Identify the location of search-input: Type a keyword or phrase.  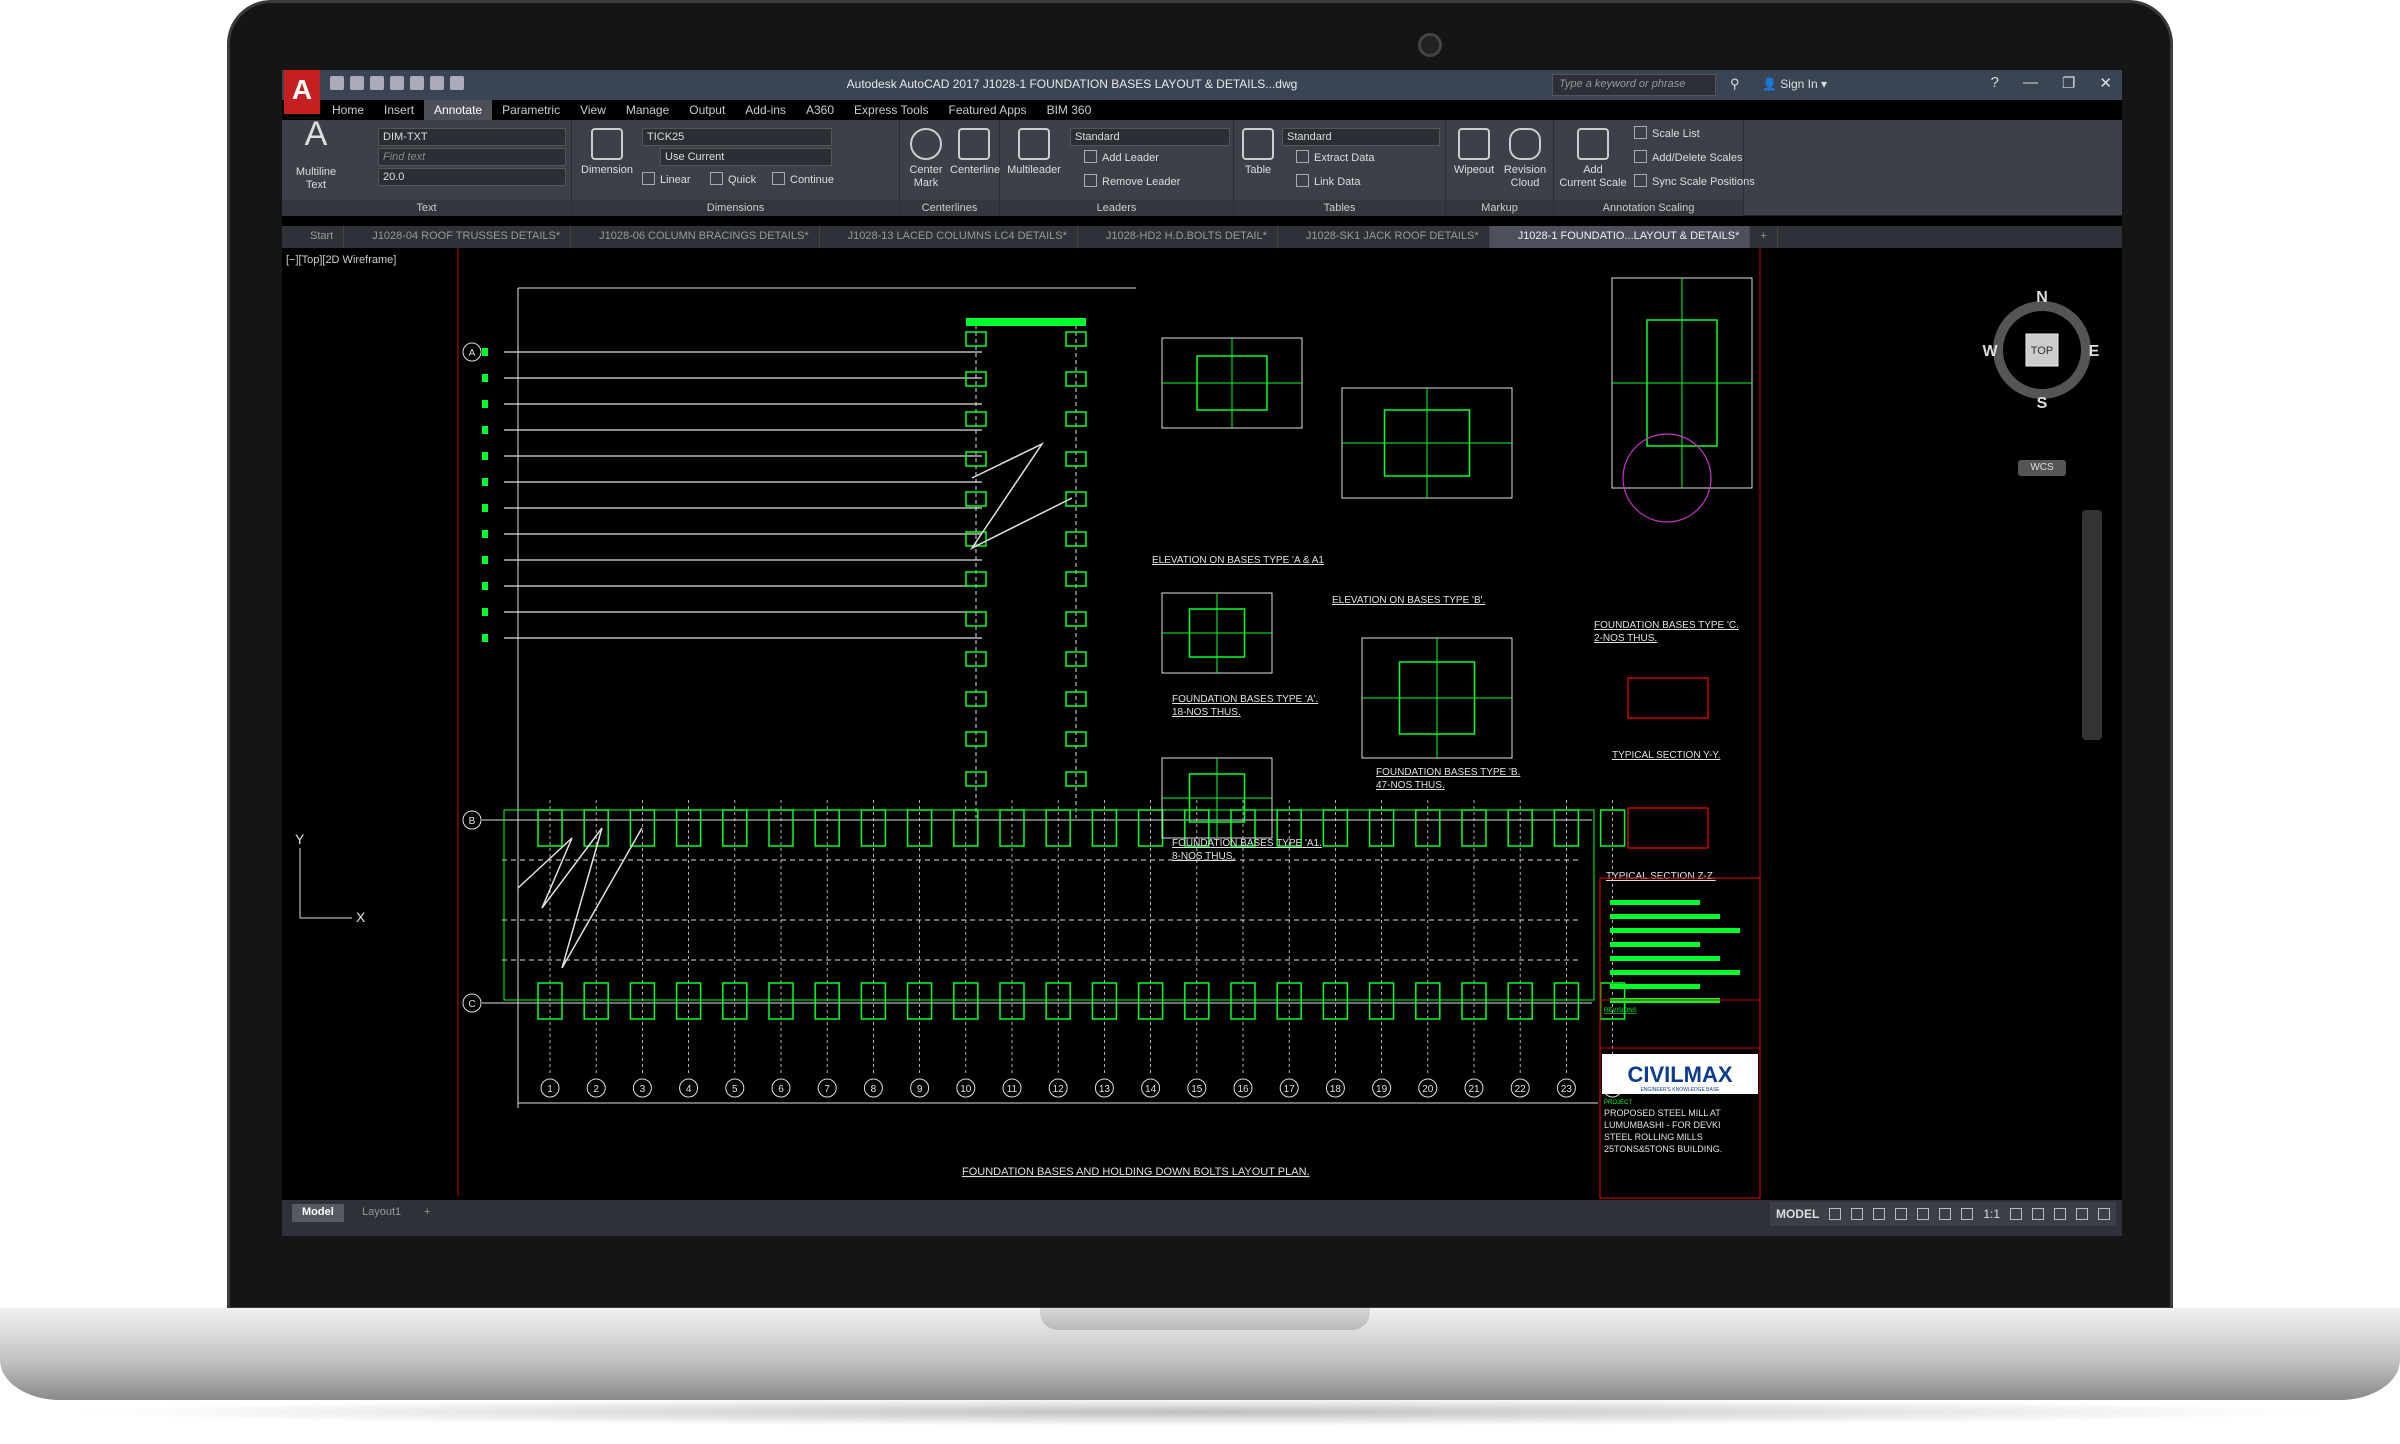
(1634, 85).